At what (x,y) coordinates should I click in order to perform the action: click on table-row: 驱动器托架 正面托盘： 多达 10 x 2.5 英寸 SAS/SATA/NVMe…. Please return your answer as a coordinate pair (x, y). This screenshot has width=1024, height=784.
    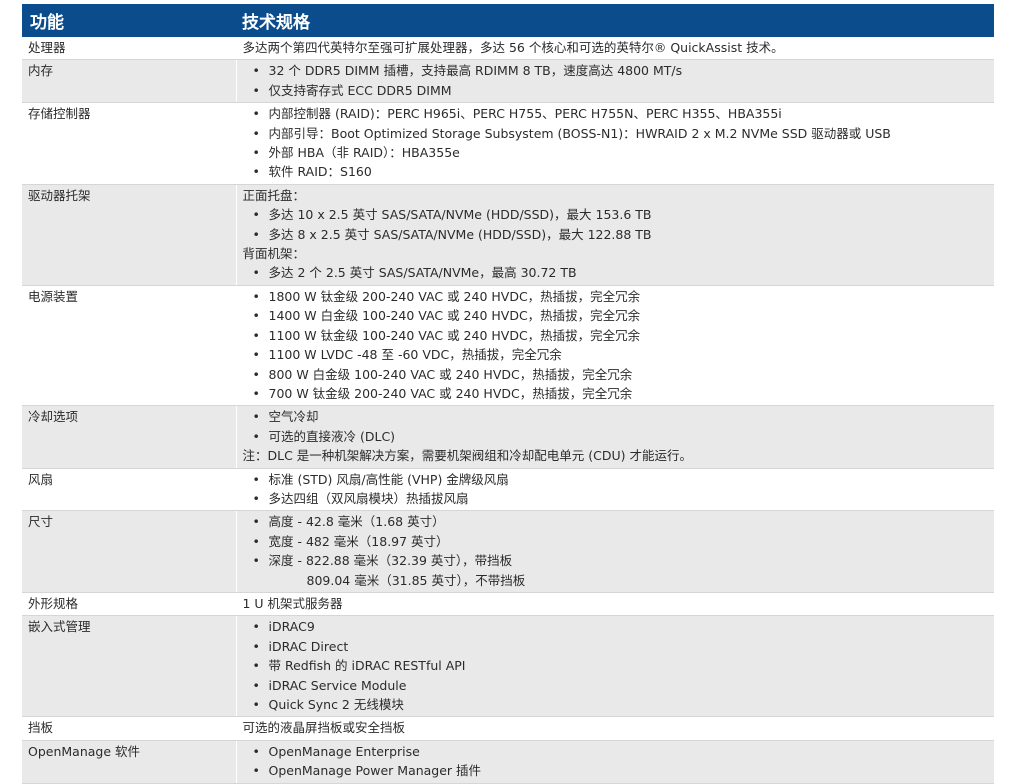
    Looking at the image, I should click on (508, 235).